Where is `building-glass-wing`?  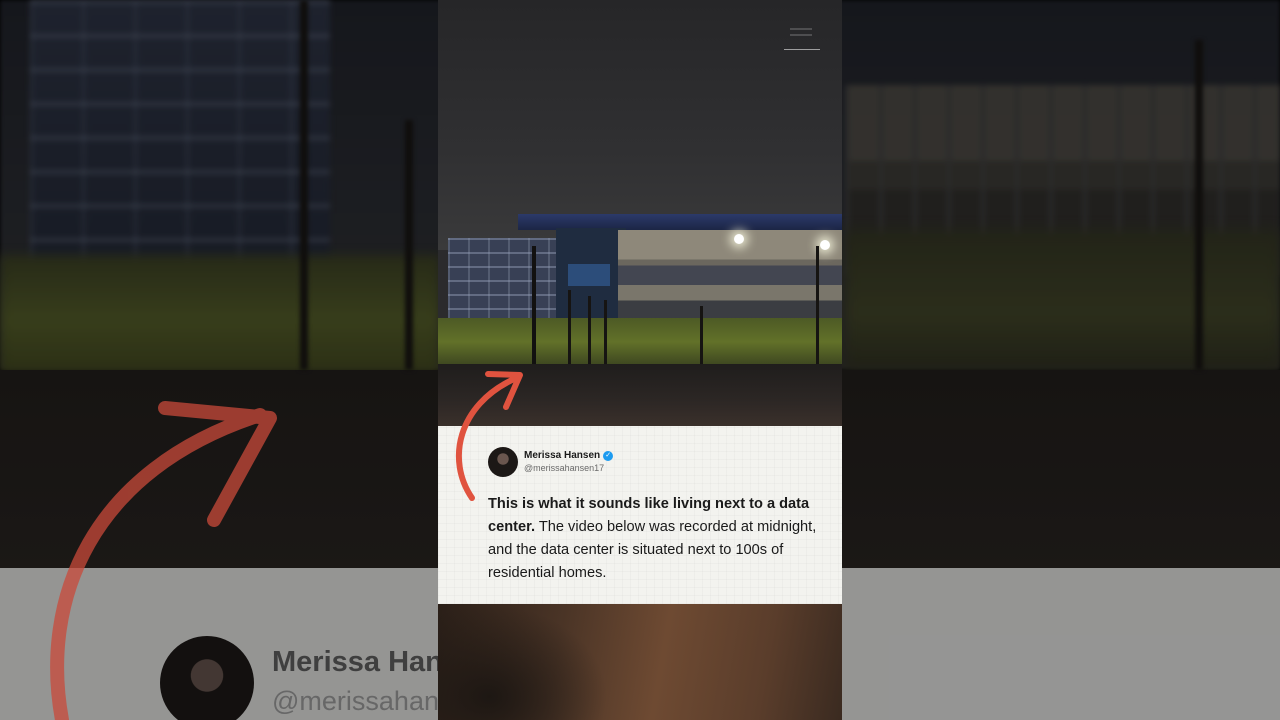
building-glass-wing is located at coordinates (503, 283).